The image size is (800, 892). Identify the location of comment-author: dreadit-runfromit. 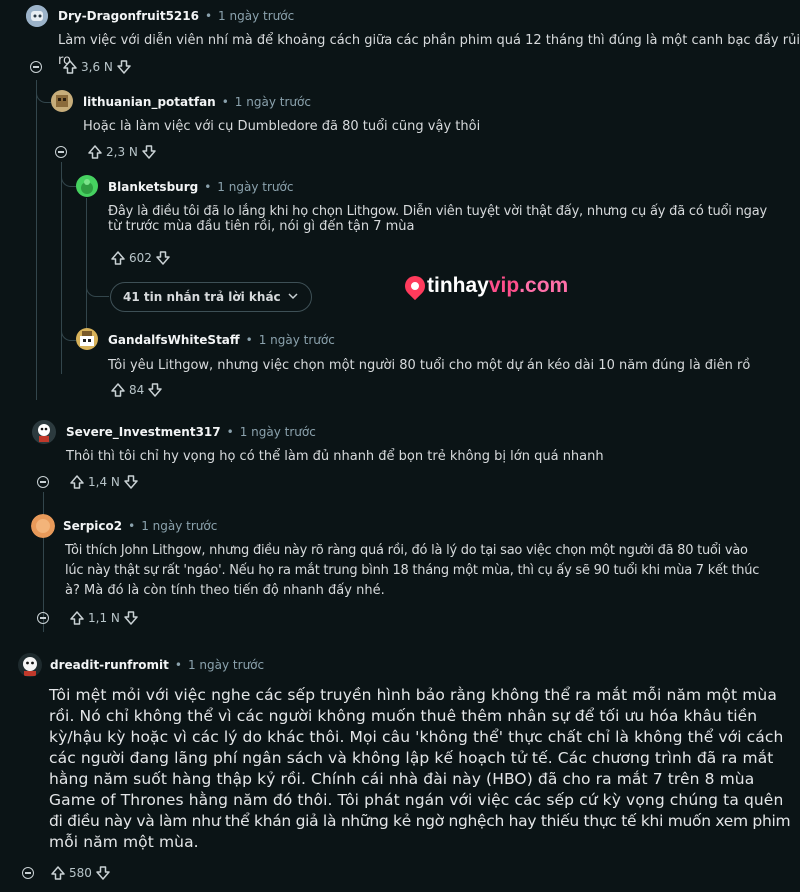
(109, 665).